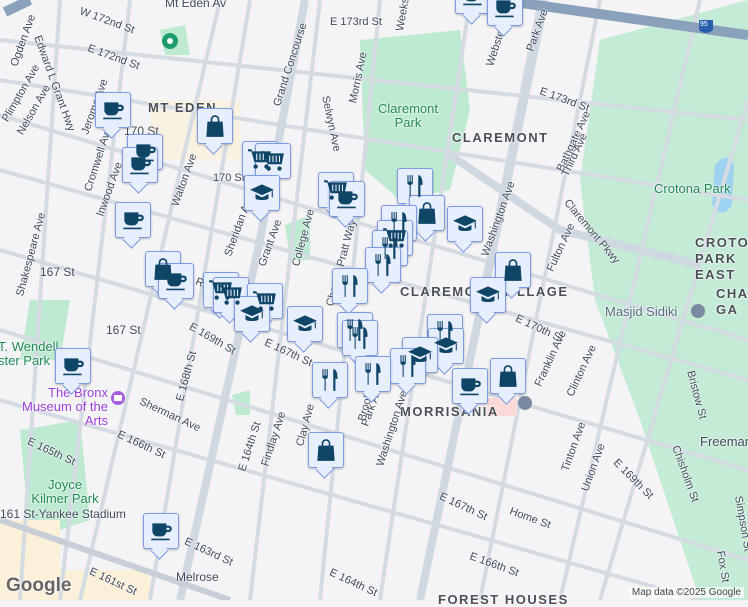 The image size is (748, 607). What do you see at coordinates (63, 514) in the screenshot?
I see `label-station-yankee: 161 St-Yankee Stadium` at bounding box center [63, 514].